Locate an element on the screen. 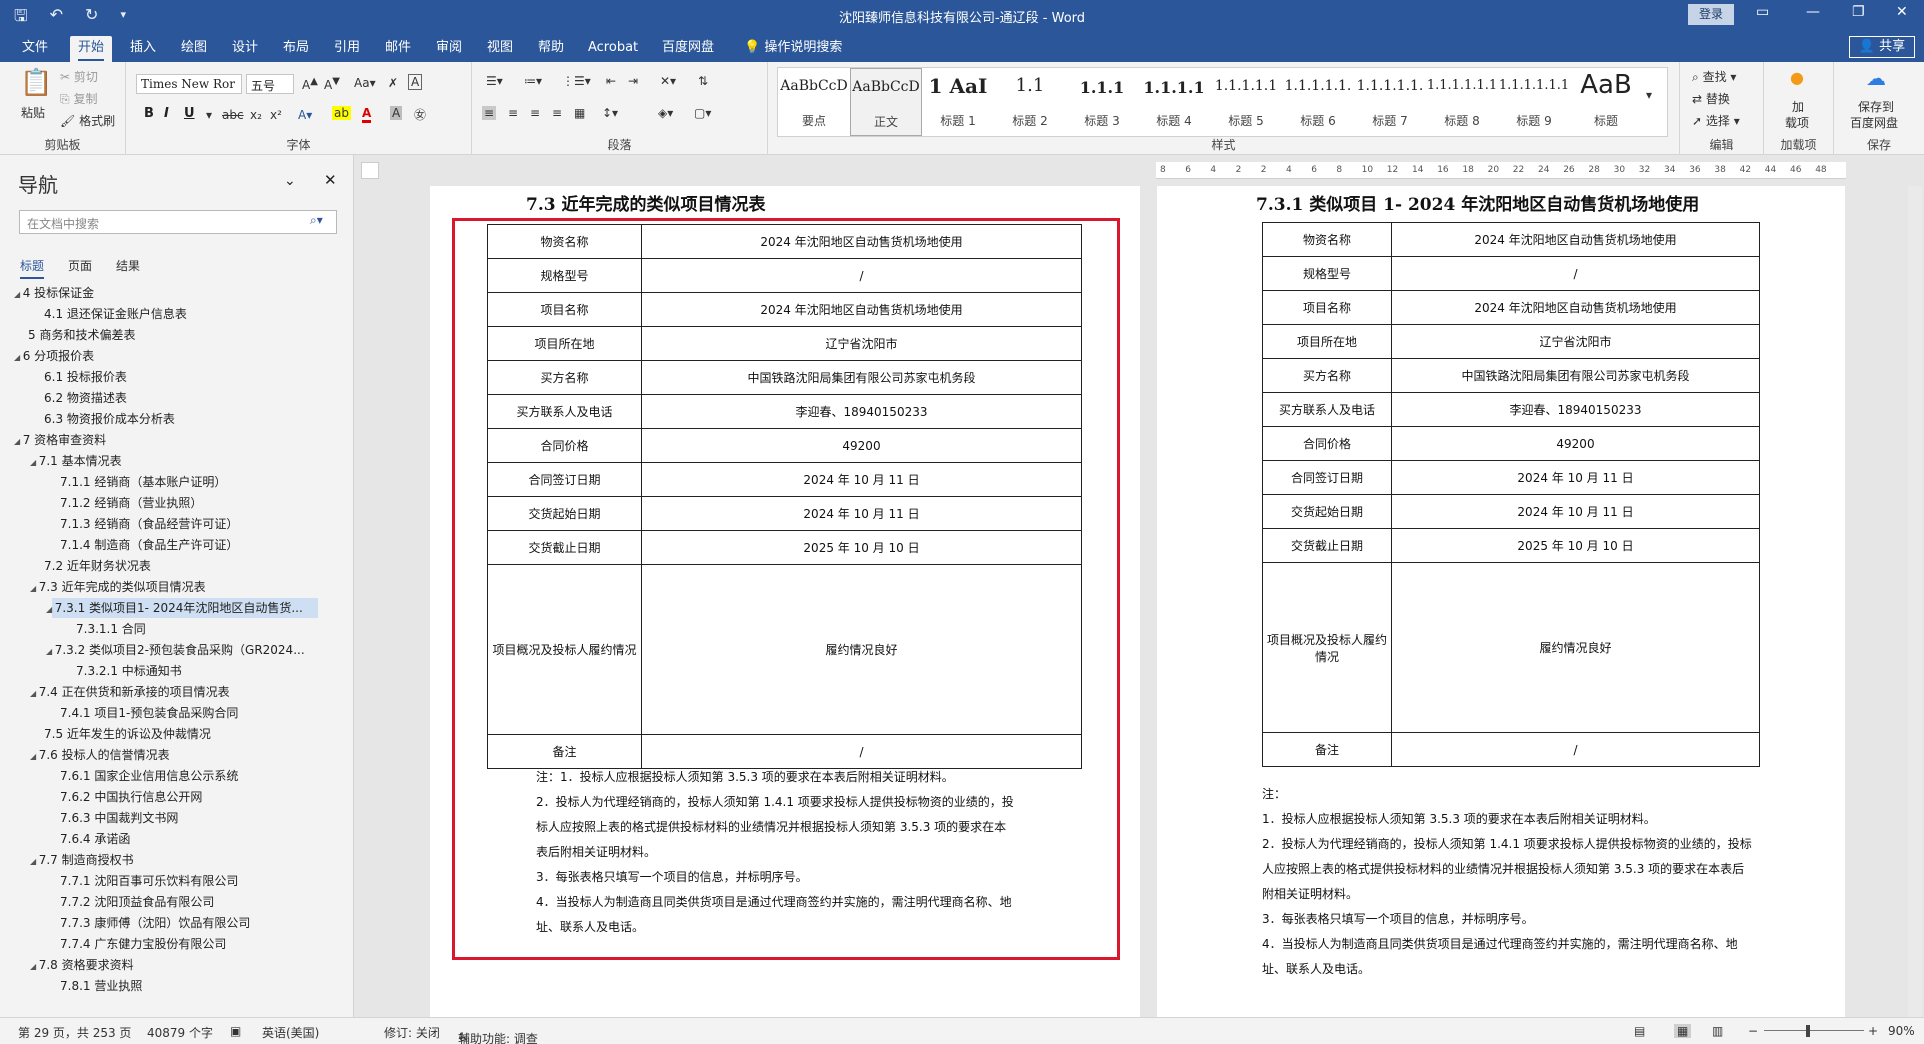  read-mode-icon: ▤ is located at coordinates (1639, 1031).